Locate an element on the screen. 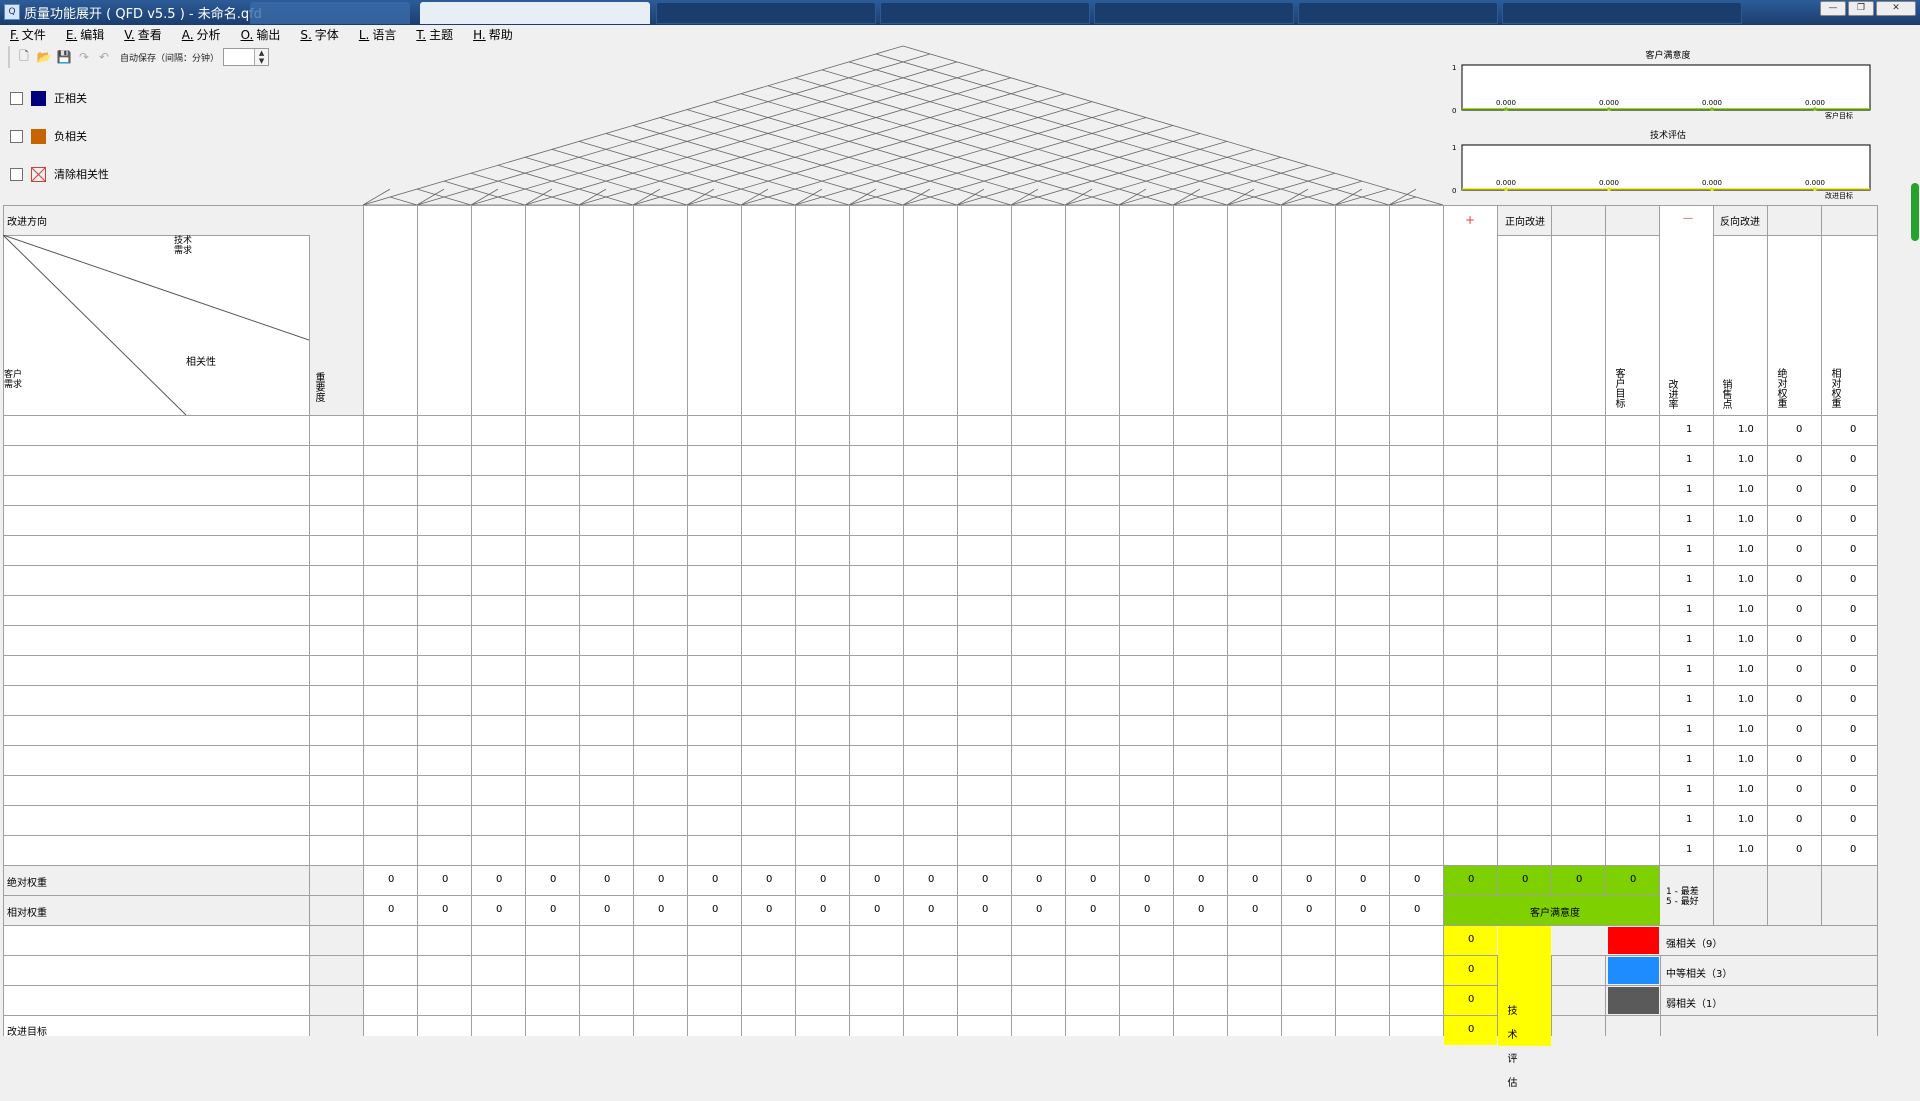  satisfaction-score: 0 is located at coordinates (1633, 879).